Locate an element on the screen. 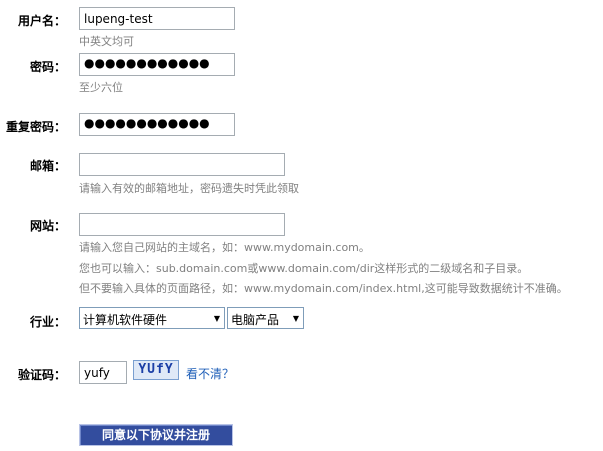 Image resolution: width=603 pixels, height=451 pixels. captcha-input is located at coordinates (103, 372).